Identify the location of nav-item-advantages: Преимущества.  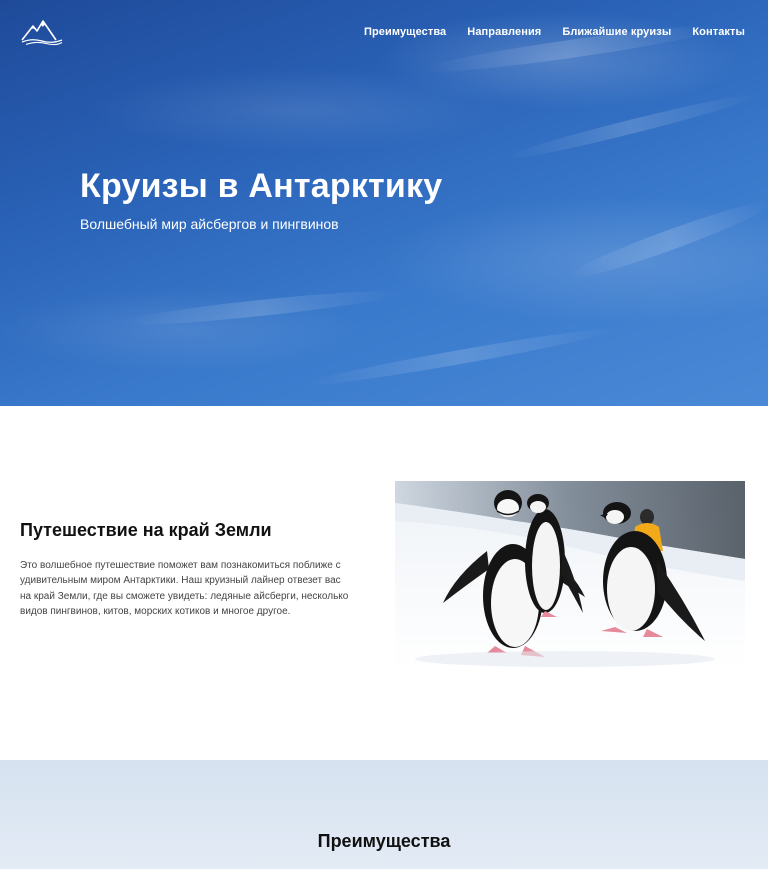
(405, 32).